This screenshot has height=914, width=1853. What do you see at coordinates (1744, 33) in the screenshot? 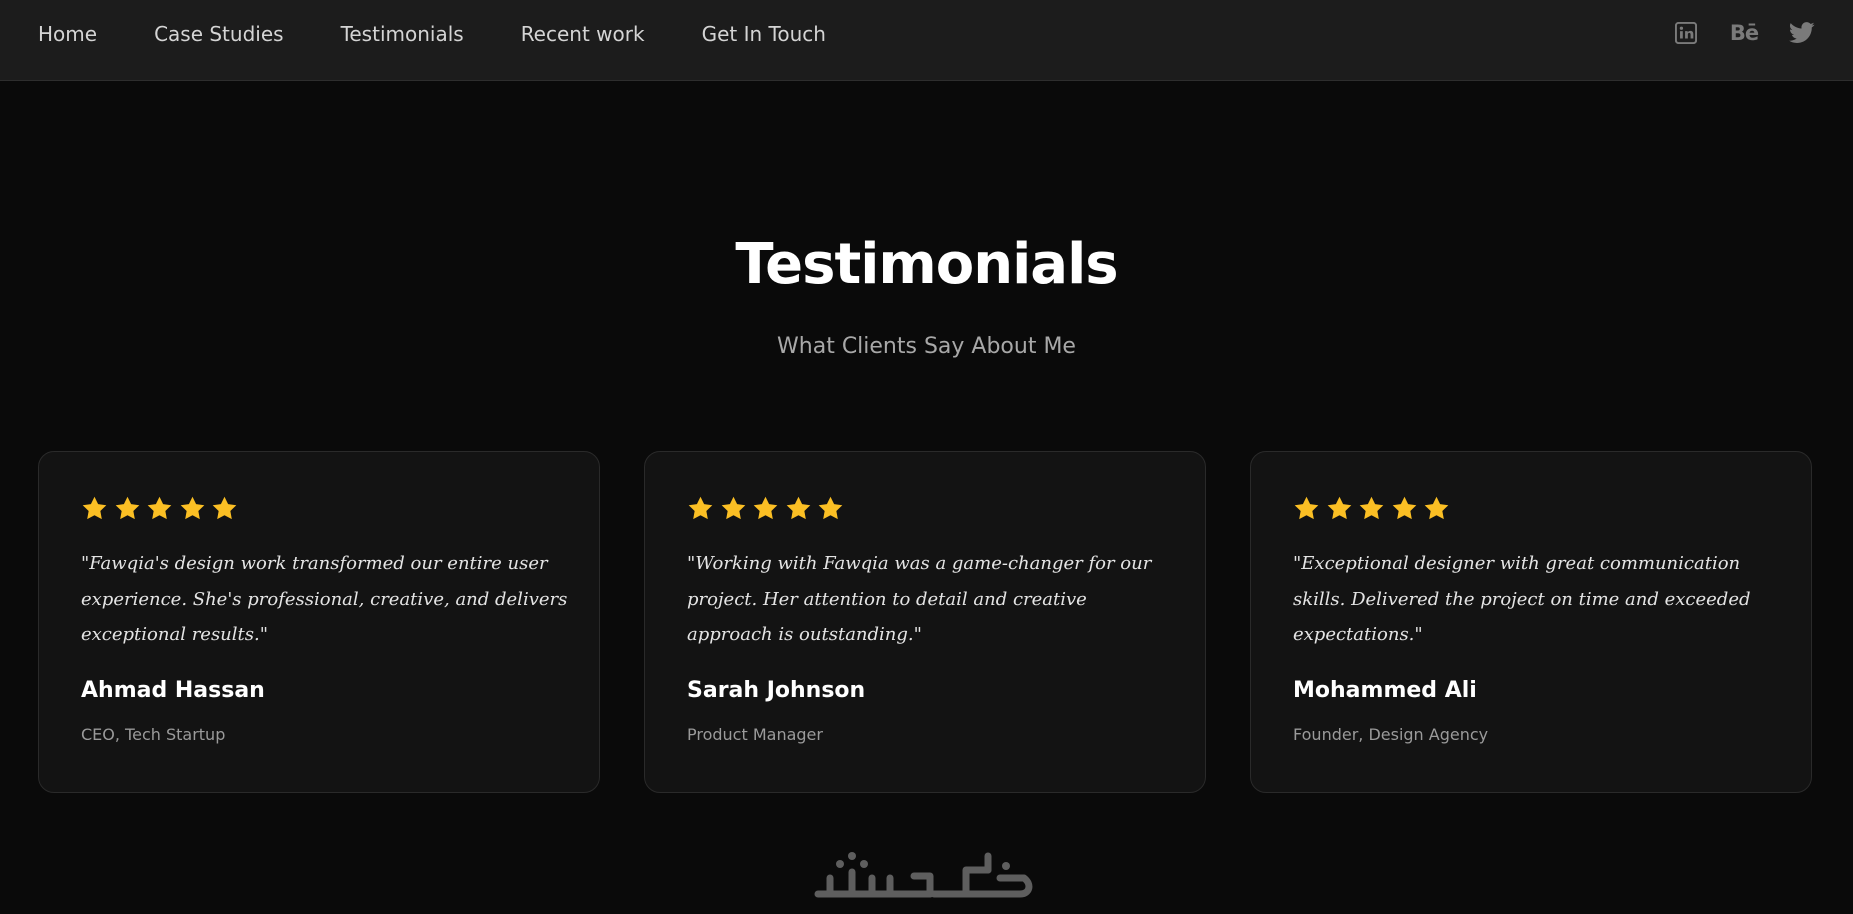
I see `behance-icon: Bē` at bounding box center [1744, 33].